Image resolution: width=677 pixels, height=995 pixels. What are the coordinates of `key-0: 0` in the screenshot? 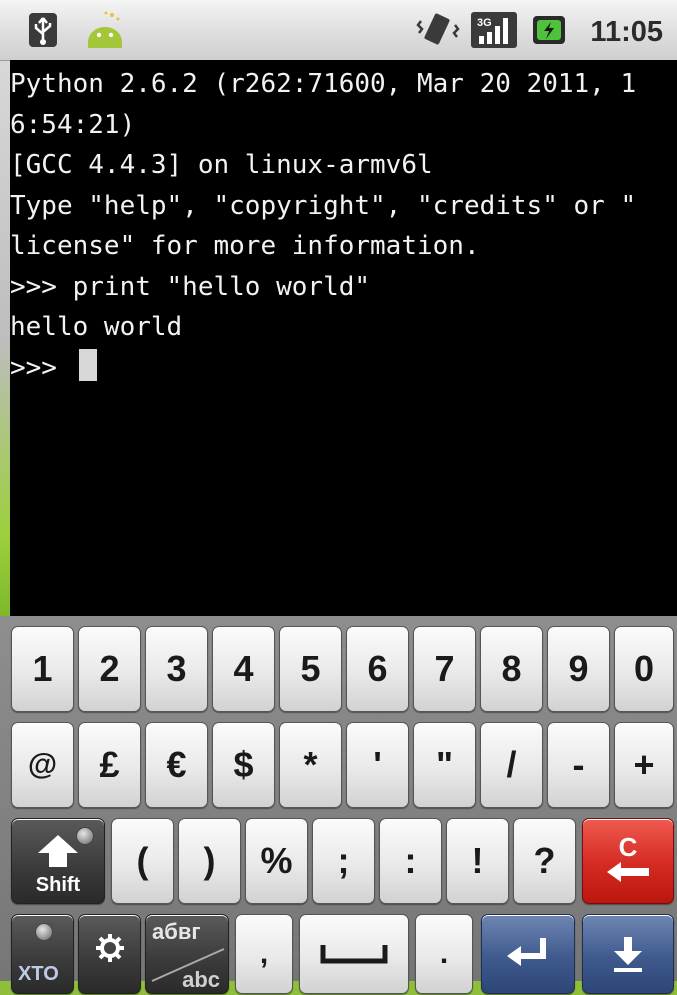 It's located at (644, 669).